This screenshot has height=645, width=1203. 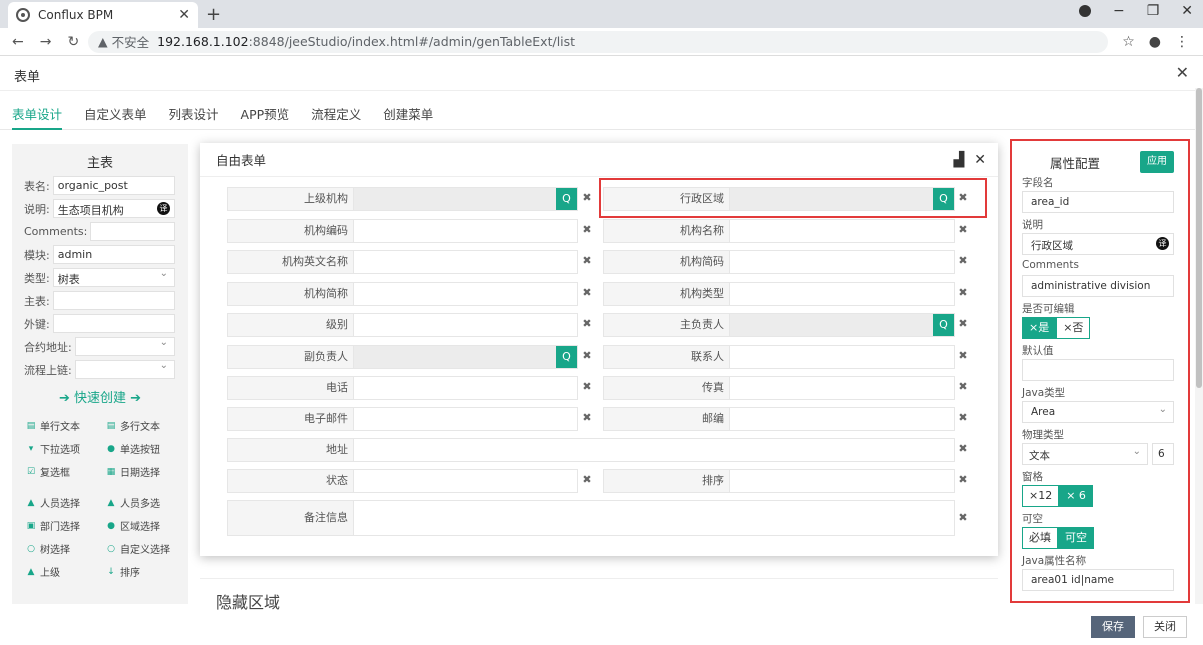 I want to click on account-icon: ●, so click(x=1155, y=42).